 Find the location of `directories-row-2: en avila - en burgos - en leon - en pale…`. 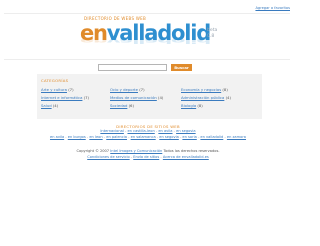

directories-row-2: en avila - en burgos - en leon - en pale… is located at coordinates (148, 137).